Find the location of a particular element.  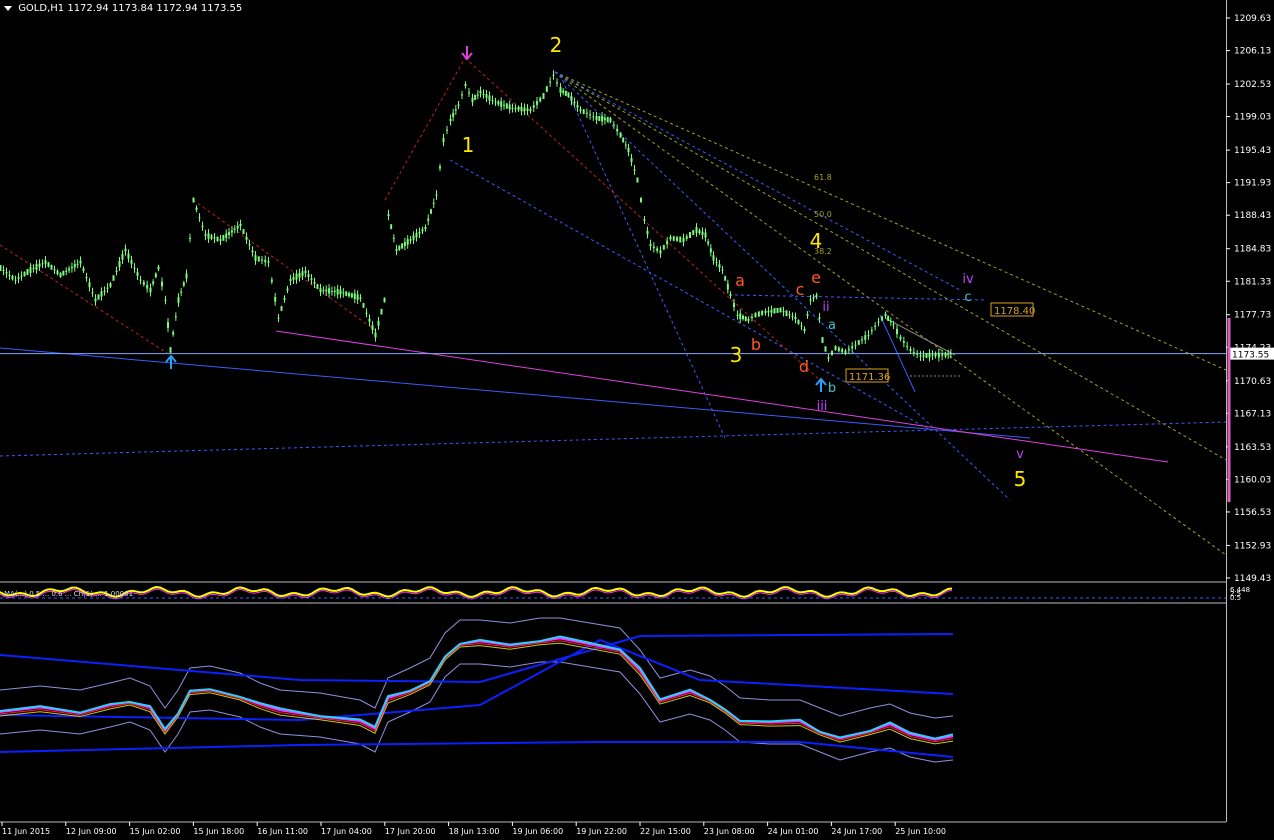

price-tick-label: 1191.93 is located at coordinates (1252, 184).